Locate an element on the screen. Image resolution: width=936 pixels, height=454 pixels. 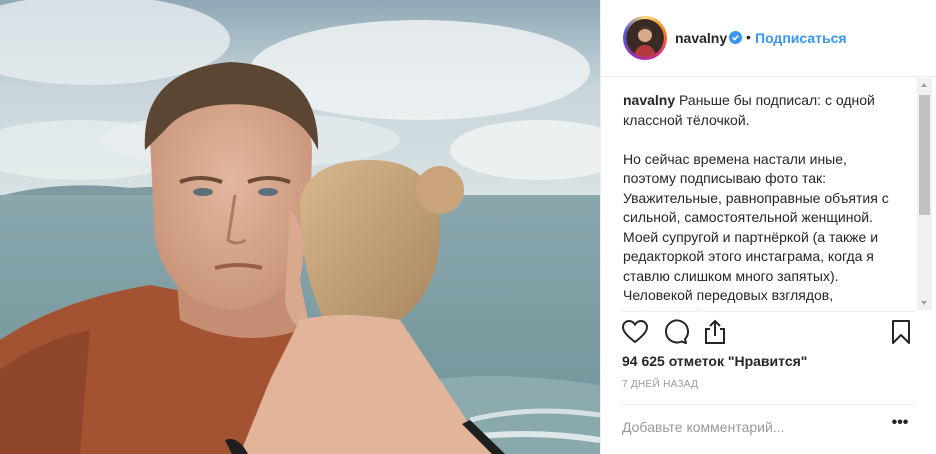
comment-button is located at coordinates (675, 332).